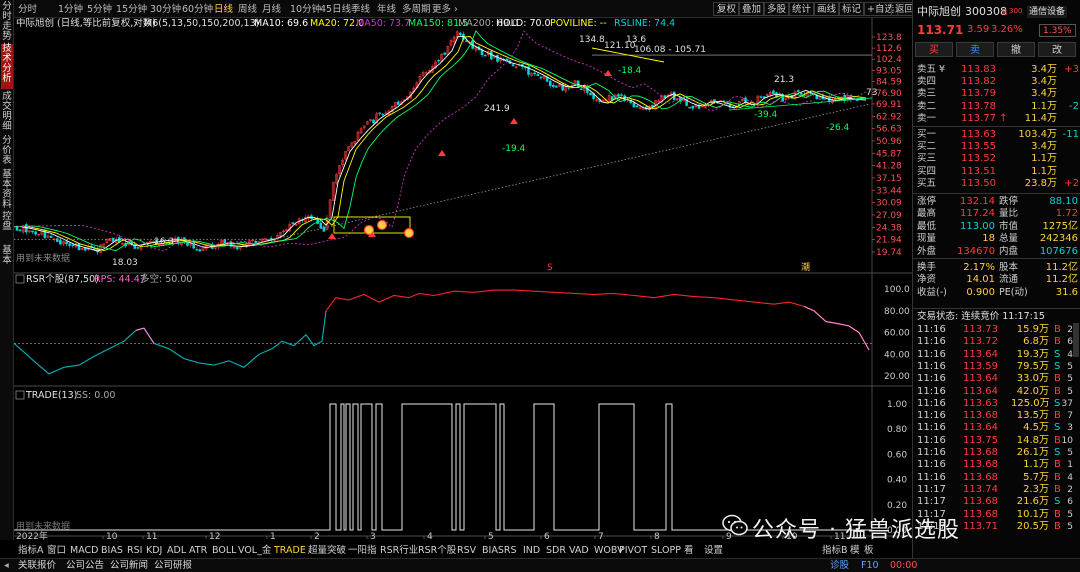  Describe the element at coordinates (996, 147) in the screenshot. I see `bids-row: 买二 113.55 3.4万` at that location.